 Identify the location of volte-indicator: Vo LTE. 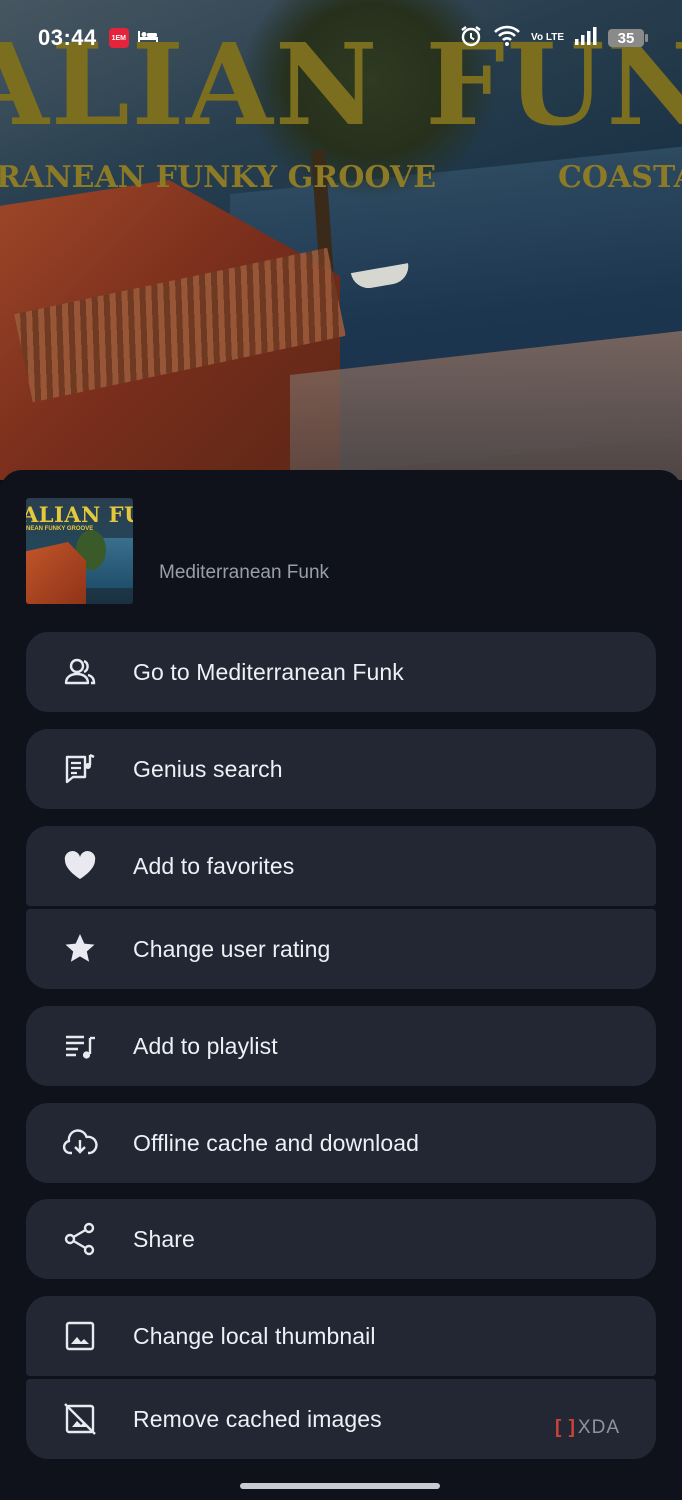
(547, 37).